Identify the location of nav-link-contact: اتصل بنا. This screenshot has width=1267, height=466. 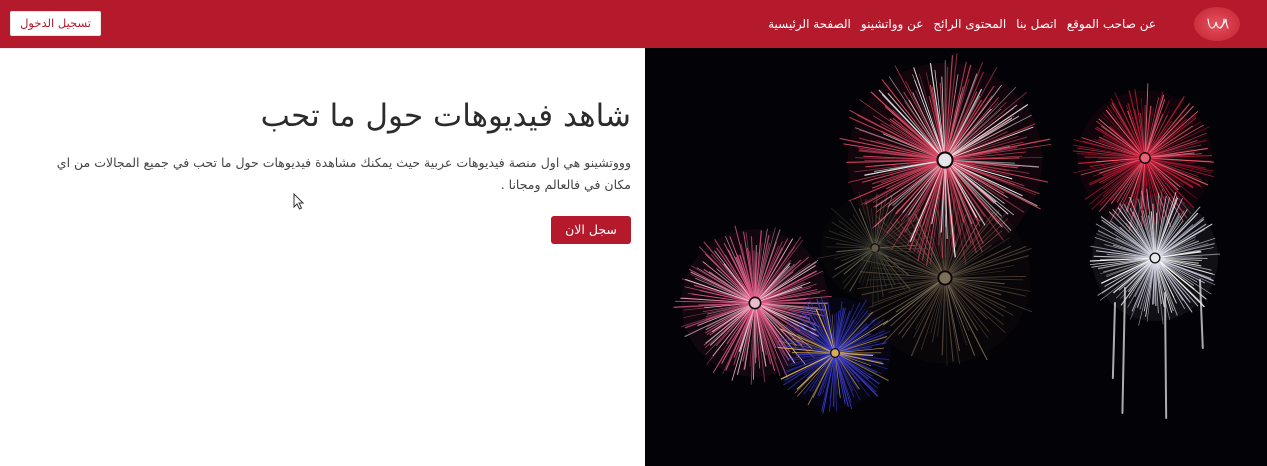
(1036, 24).